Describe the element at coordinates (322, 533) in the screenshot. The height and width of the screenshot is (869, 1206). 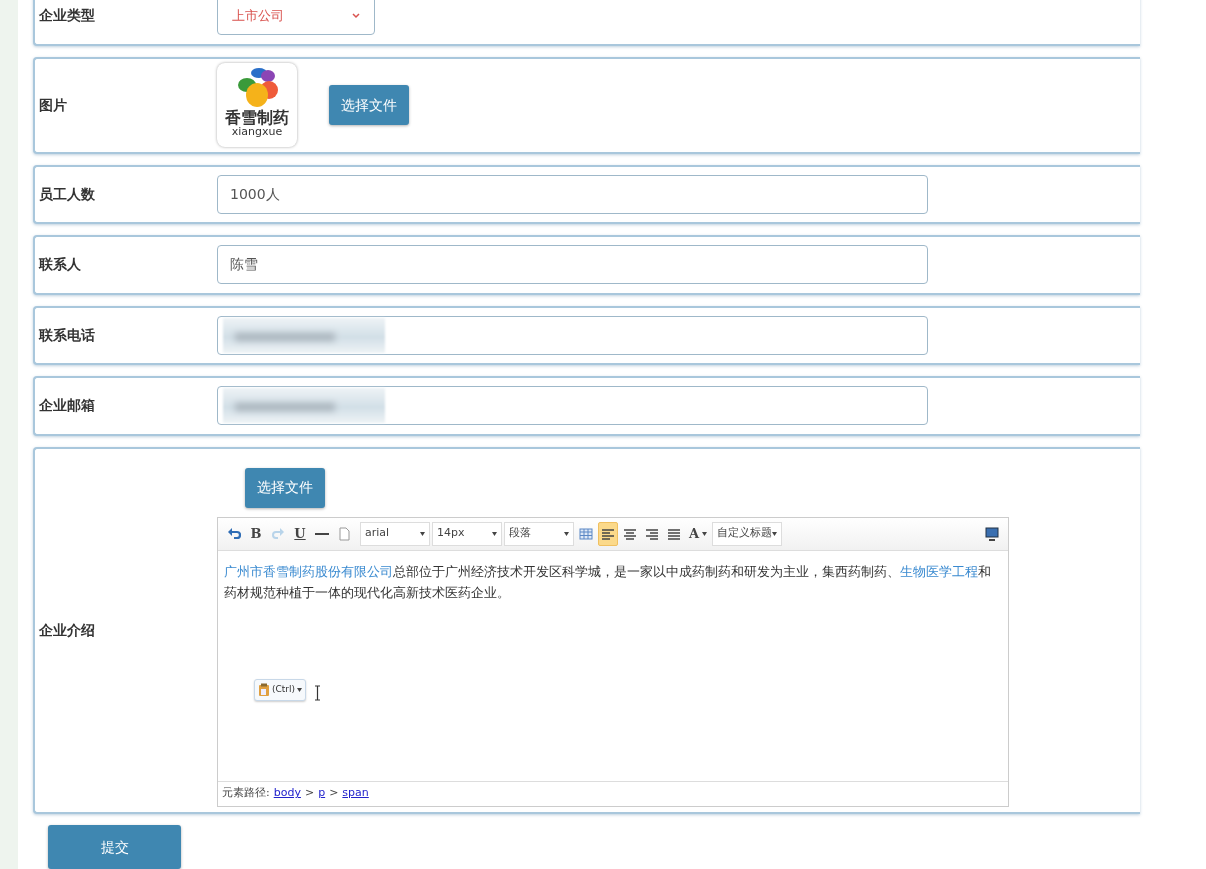
I see `horizontal-rule-icon` at that location.